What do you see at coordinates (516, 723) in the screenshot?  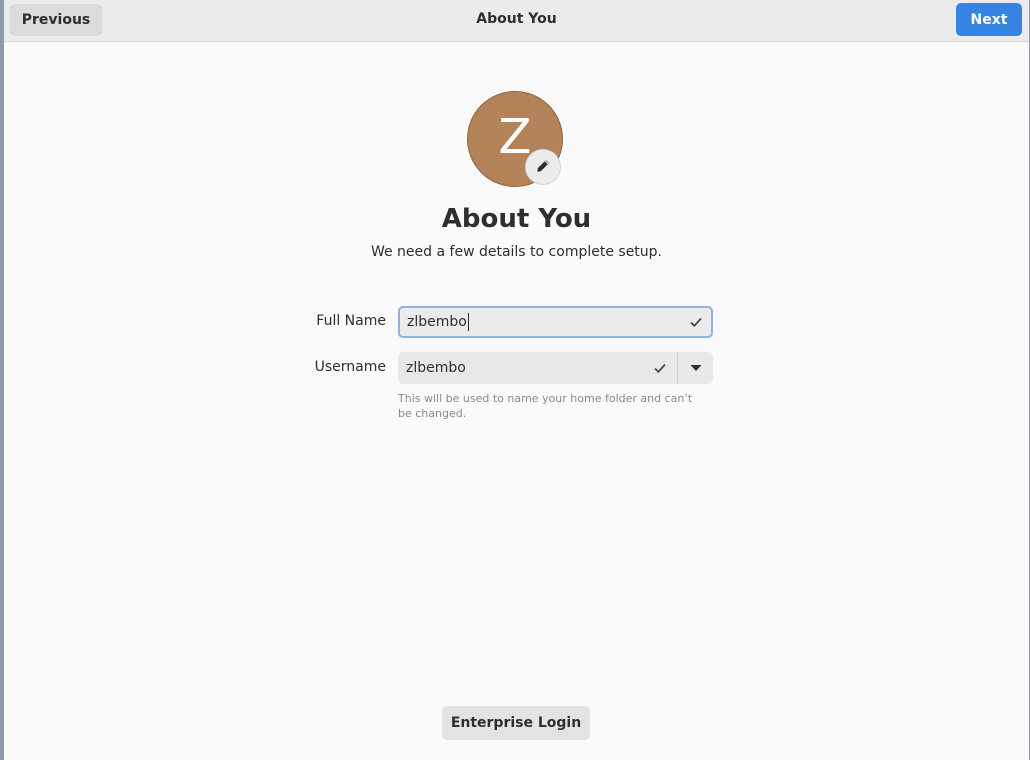 I see `enterprise-login-button: Enterprise Login` at bounding box center [516, 723].